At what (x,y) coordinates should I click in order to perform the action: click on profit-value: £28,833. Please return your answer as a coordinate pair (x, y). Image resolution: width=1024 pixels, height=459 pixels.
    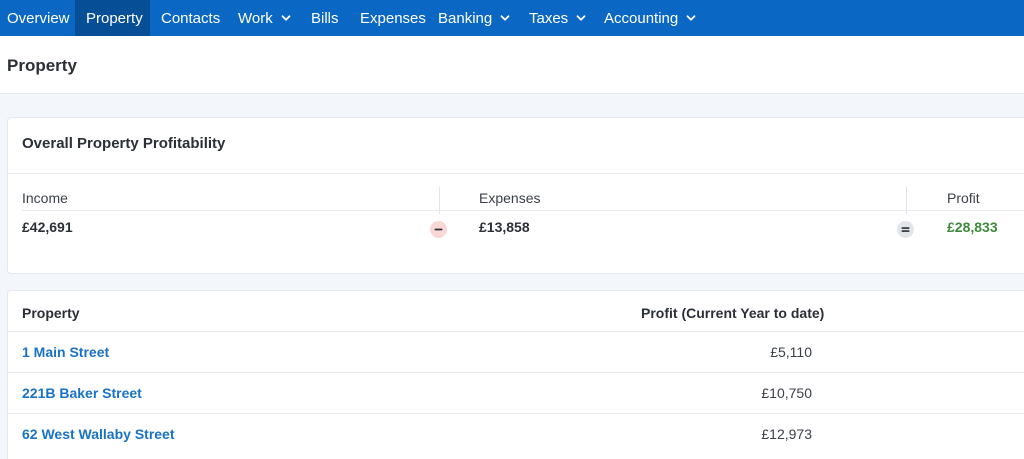
    Looking at the image, I should click on (972, 227).